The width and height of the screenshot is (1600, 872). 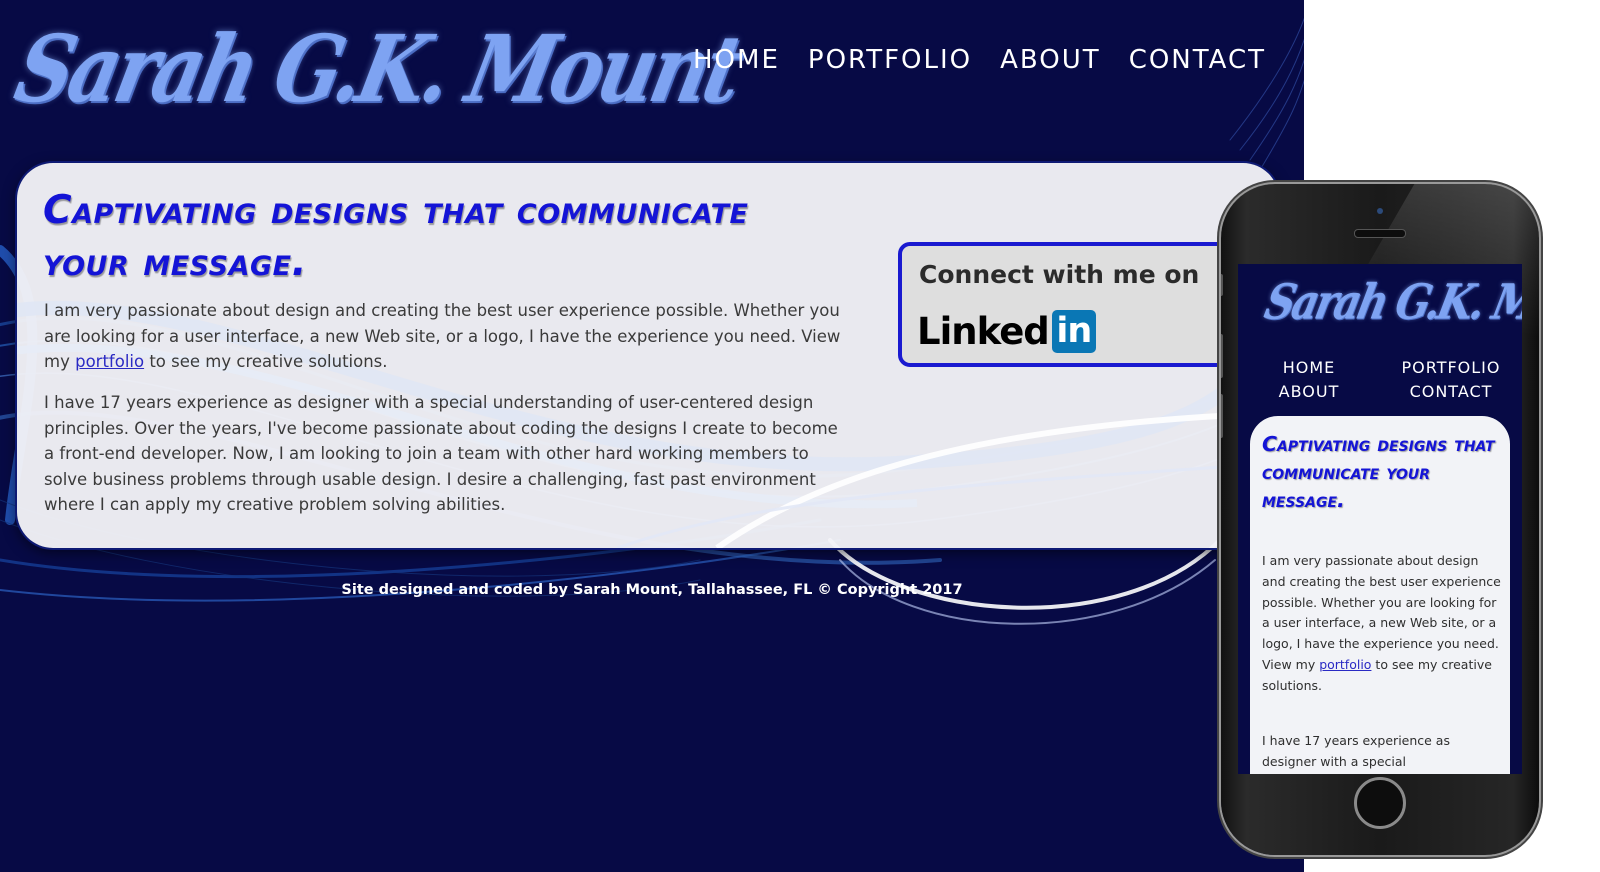 What do you see at coordinates (1380, 379) in the screenshot?
I see `mobile-nav: HOME PORTFOLIO ABOUT CONTACT` at bounding box center [1380, 379].